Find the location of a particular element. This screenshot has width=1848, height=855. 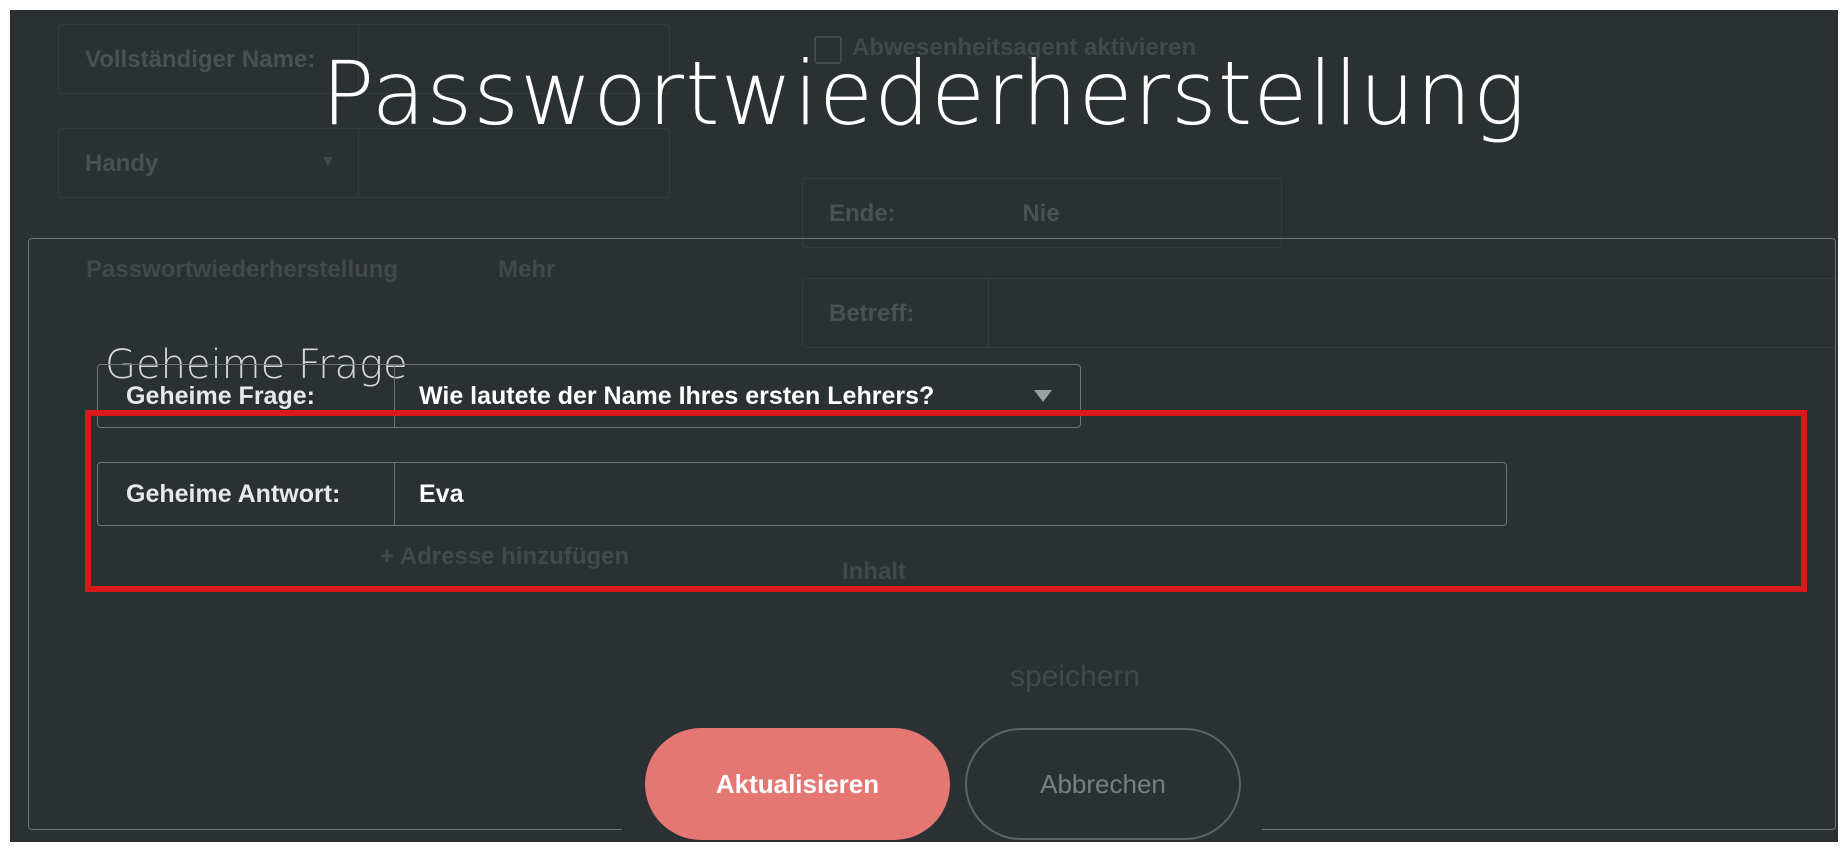

bg-phone-type: Handy is located at coordinates (122, 163).